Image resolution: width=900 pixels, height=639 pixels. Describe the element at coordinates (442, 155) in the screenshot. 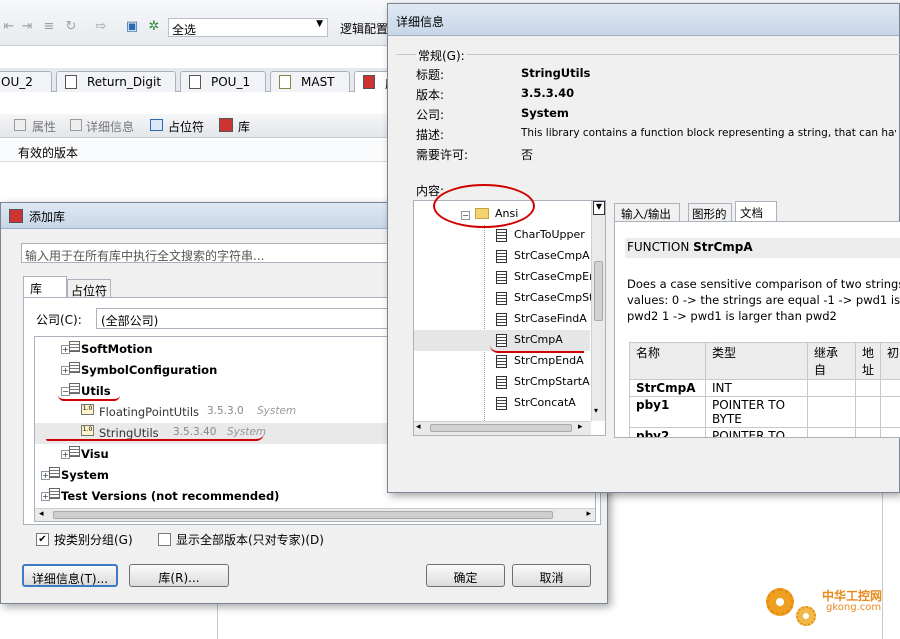

I see `field-key: 需要许可:` at that location.